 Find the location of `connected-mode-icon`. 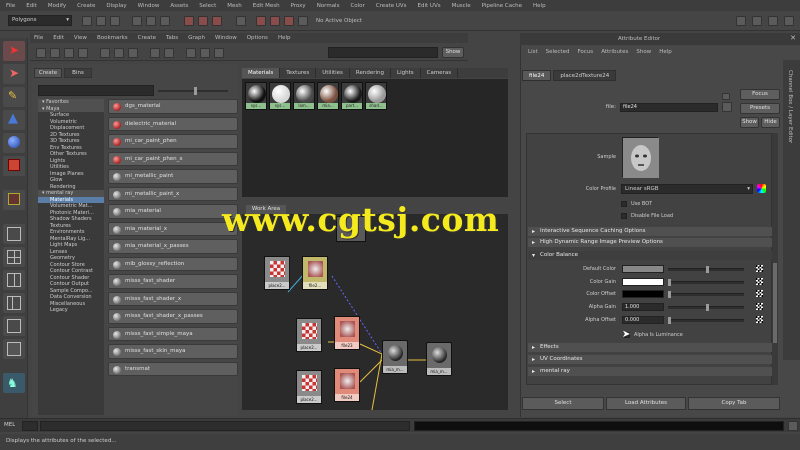

connected-mode-icon is located at coordinates (205, 53).